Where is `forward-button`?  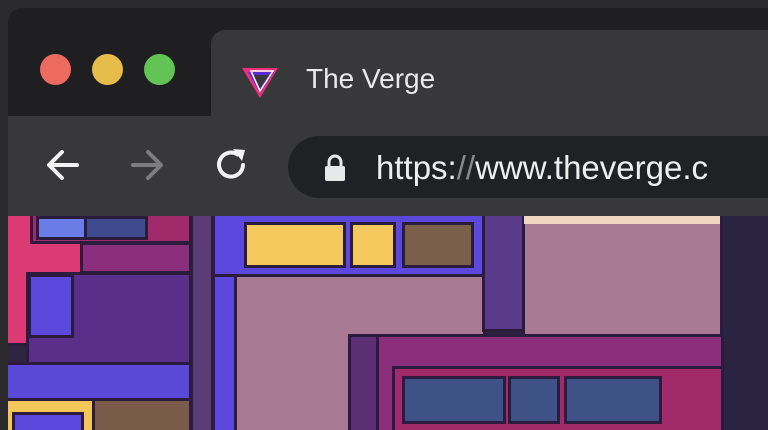
forward-button is located at coordinates (147, 165).